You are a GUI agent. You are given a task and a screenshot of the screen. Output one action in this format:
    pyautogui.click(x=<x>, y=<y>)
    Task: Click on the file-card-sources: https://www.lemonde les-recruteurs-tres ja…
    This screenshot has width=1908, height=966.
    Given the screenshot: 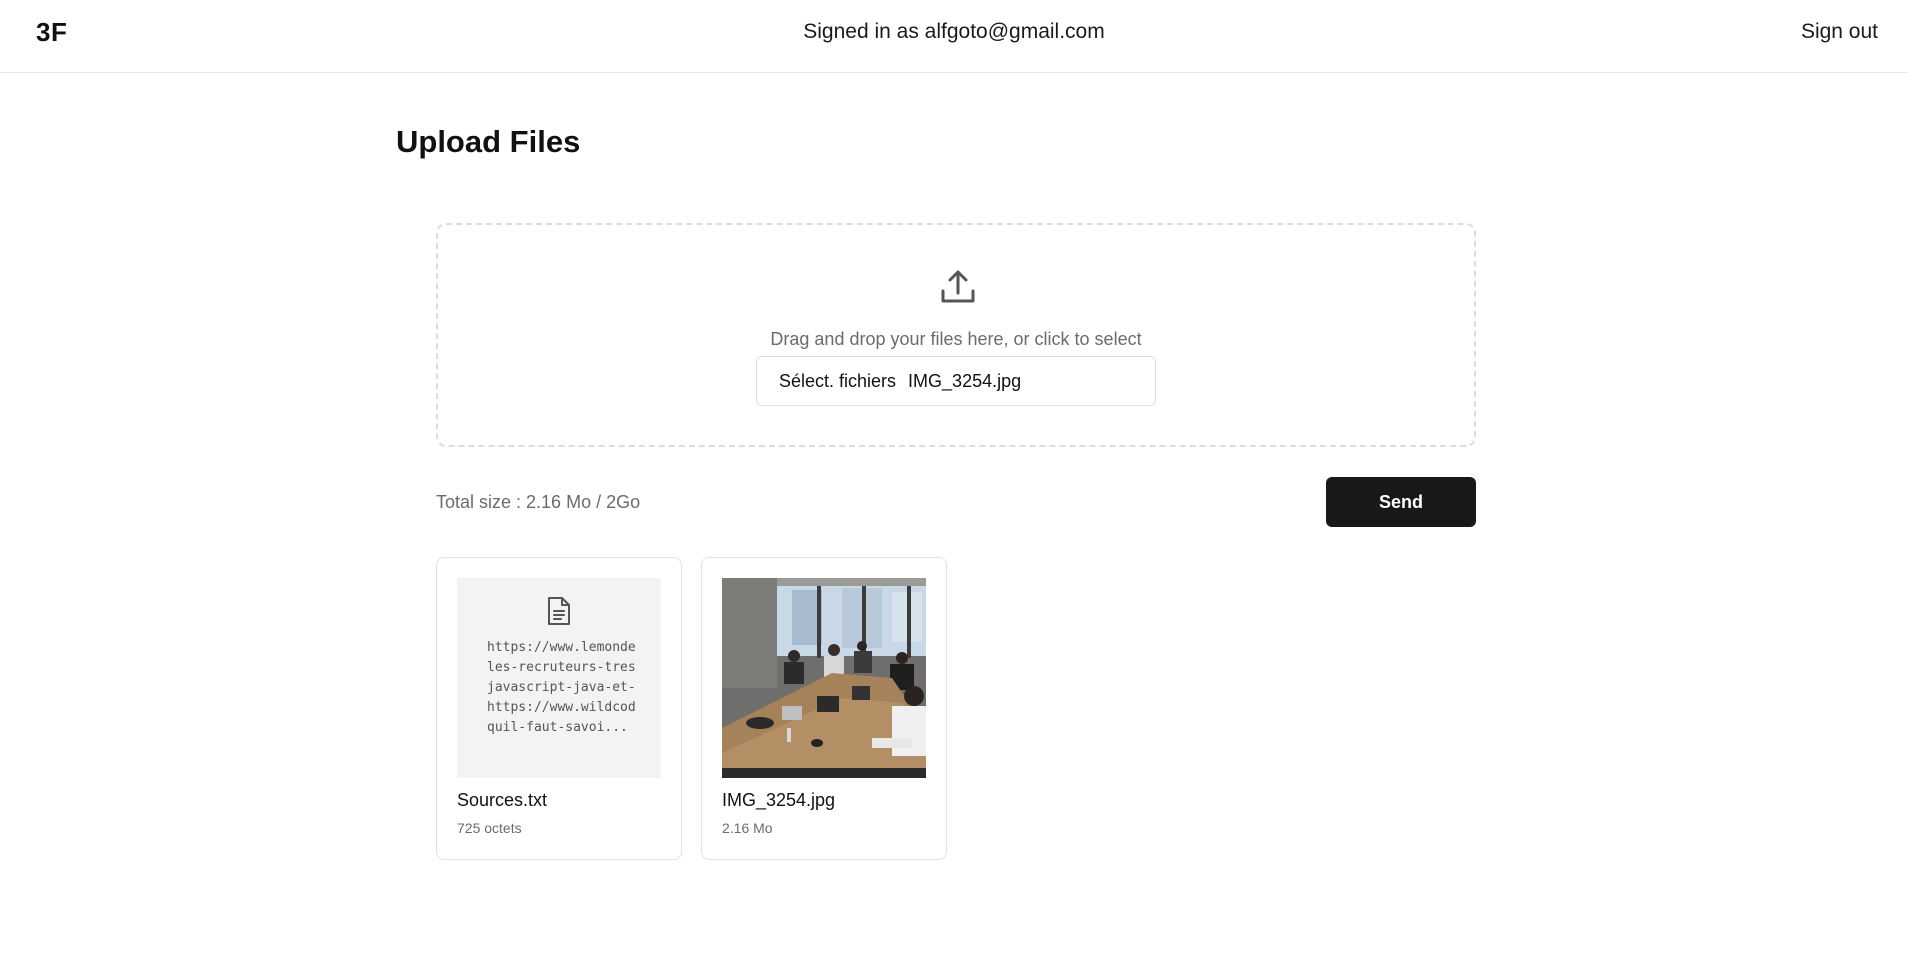 What is the action you would take?
    pyautogui.click(x=559, y=708)
    